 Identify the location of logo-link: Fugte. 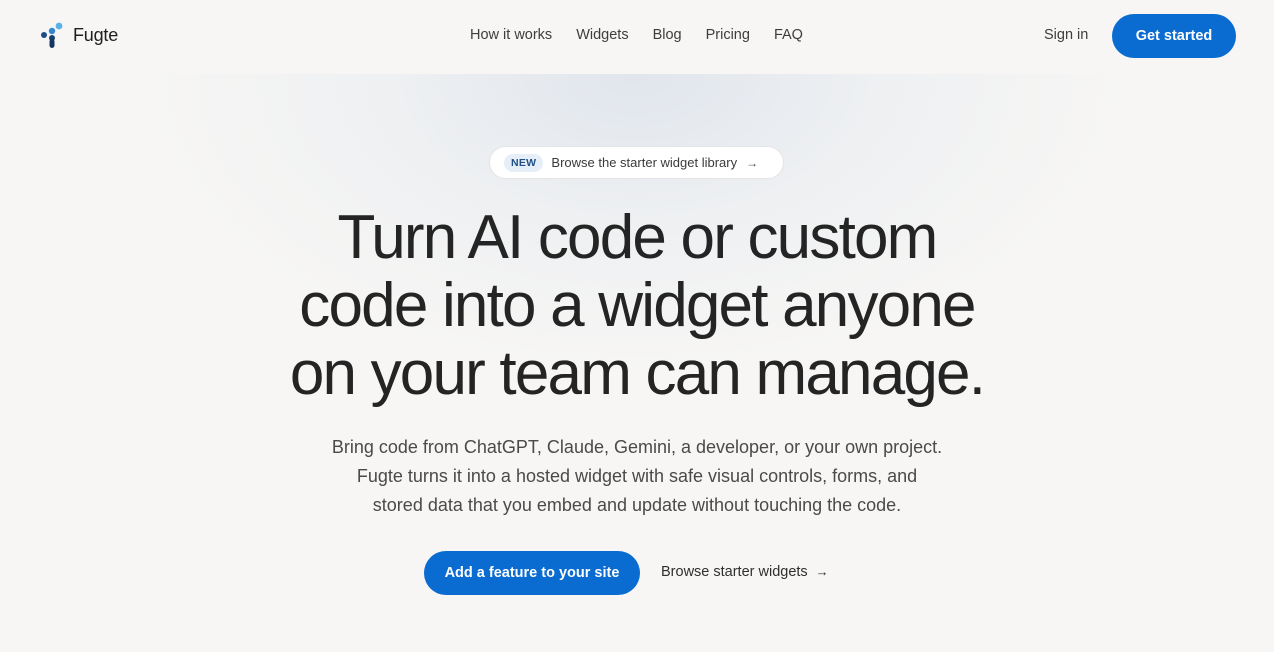
(79, 35).